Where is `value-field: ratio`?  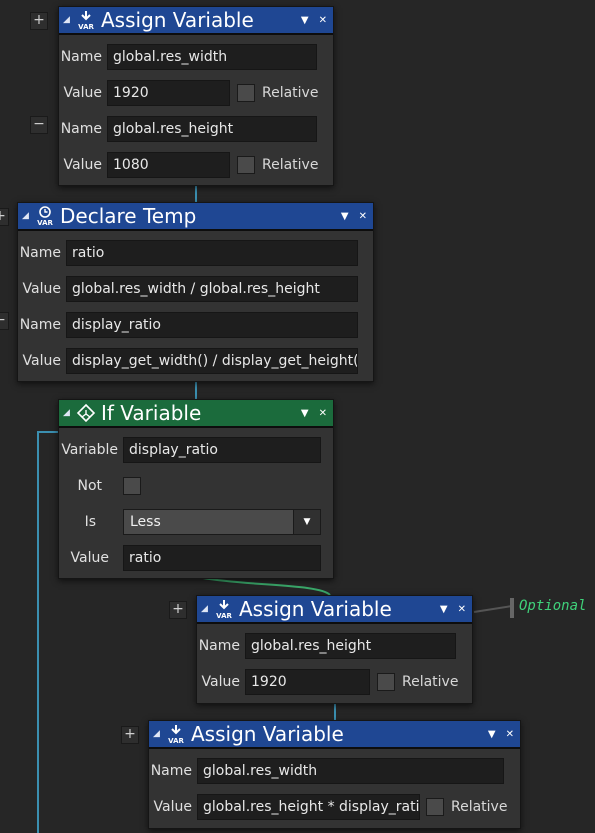
value-field: ratio is located at coordinates (222, 558).